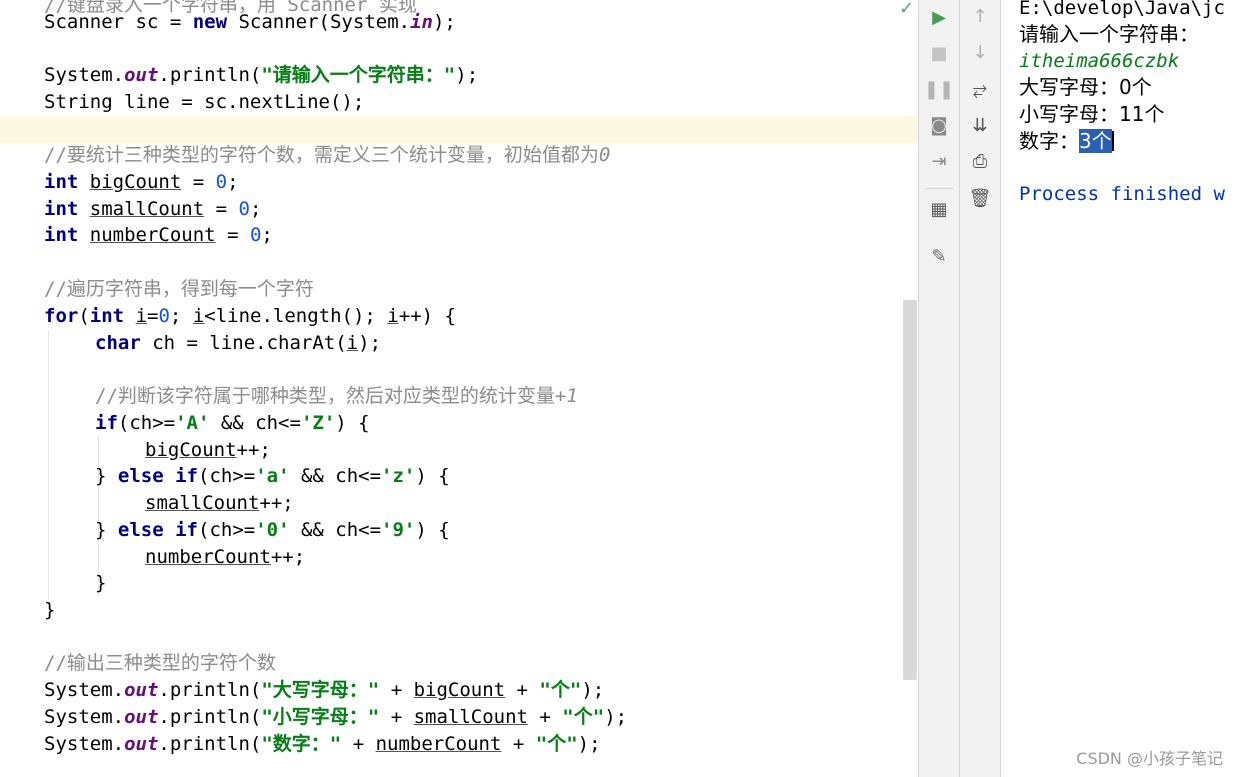 The image size is (1239, 777). I want to click on console-user-input: itheima666czbk, so click(1099, 61).